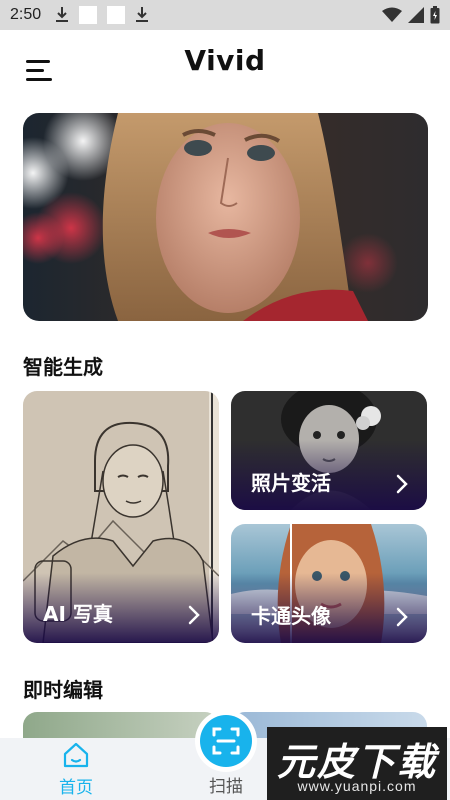 This screenshot has width=450, height=800. What do you see at coordinates (291, 616) in the screenshot?
I see `cartoon-avatar-label: 卡通头像` at bounding box center [291, 616].